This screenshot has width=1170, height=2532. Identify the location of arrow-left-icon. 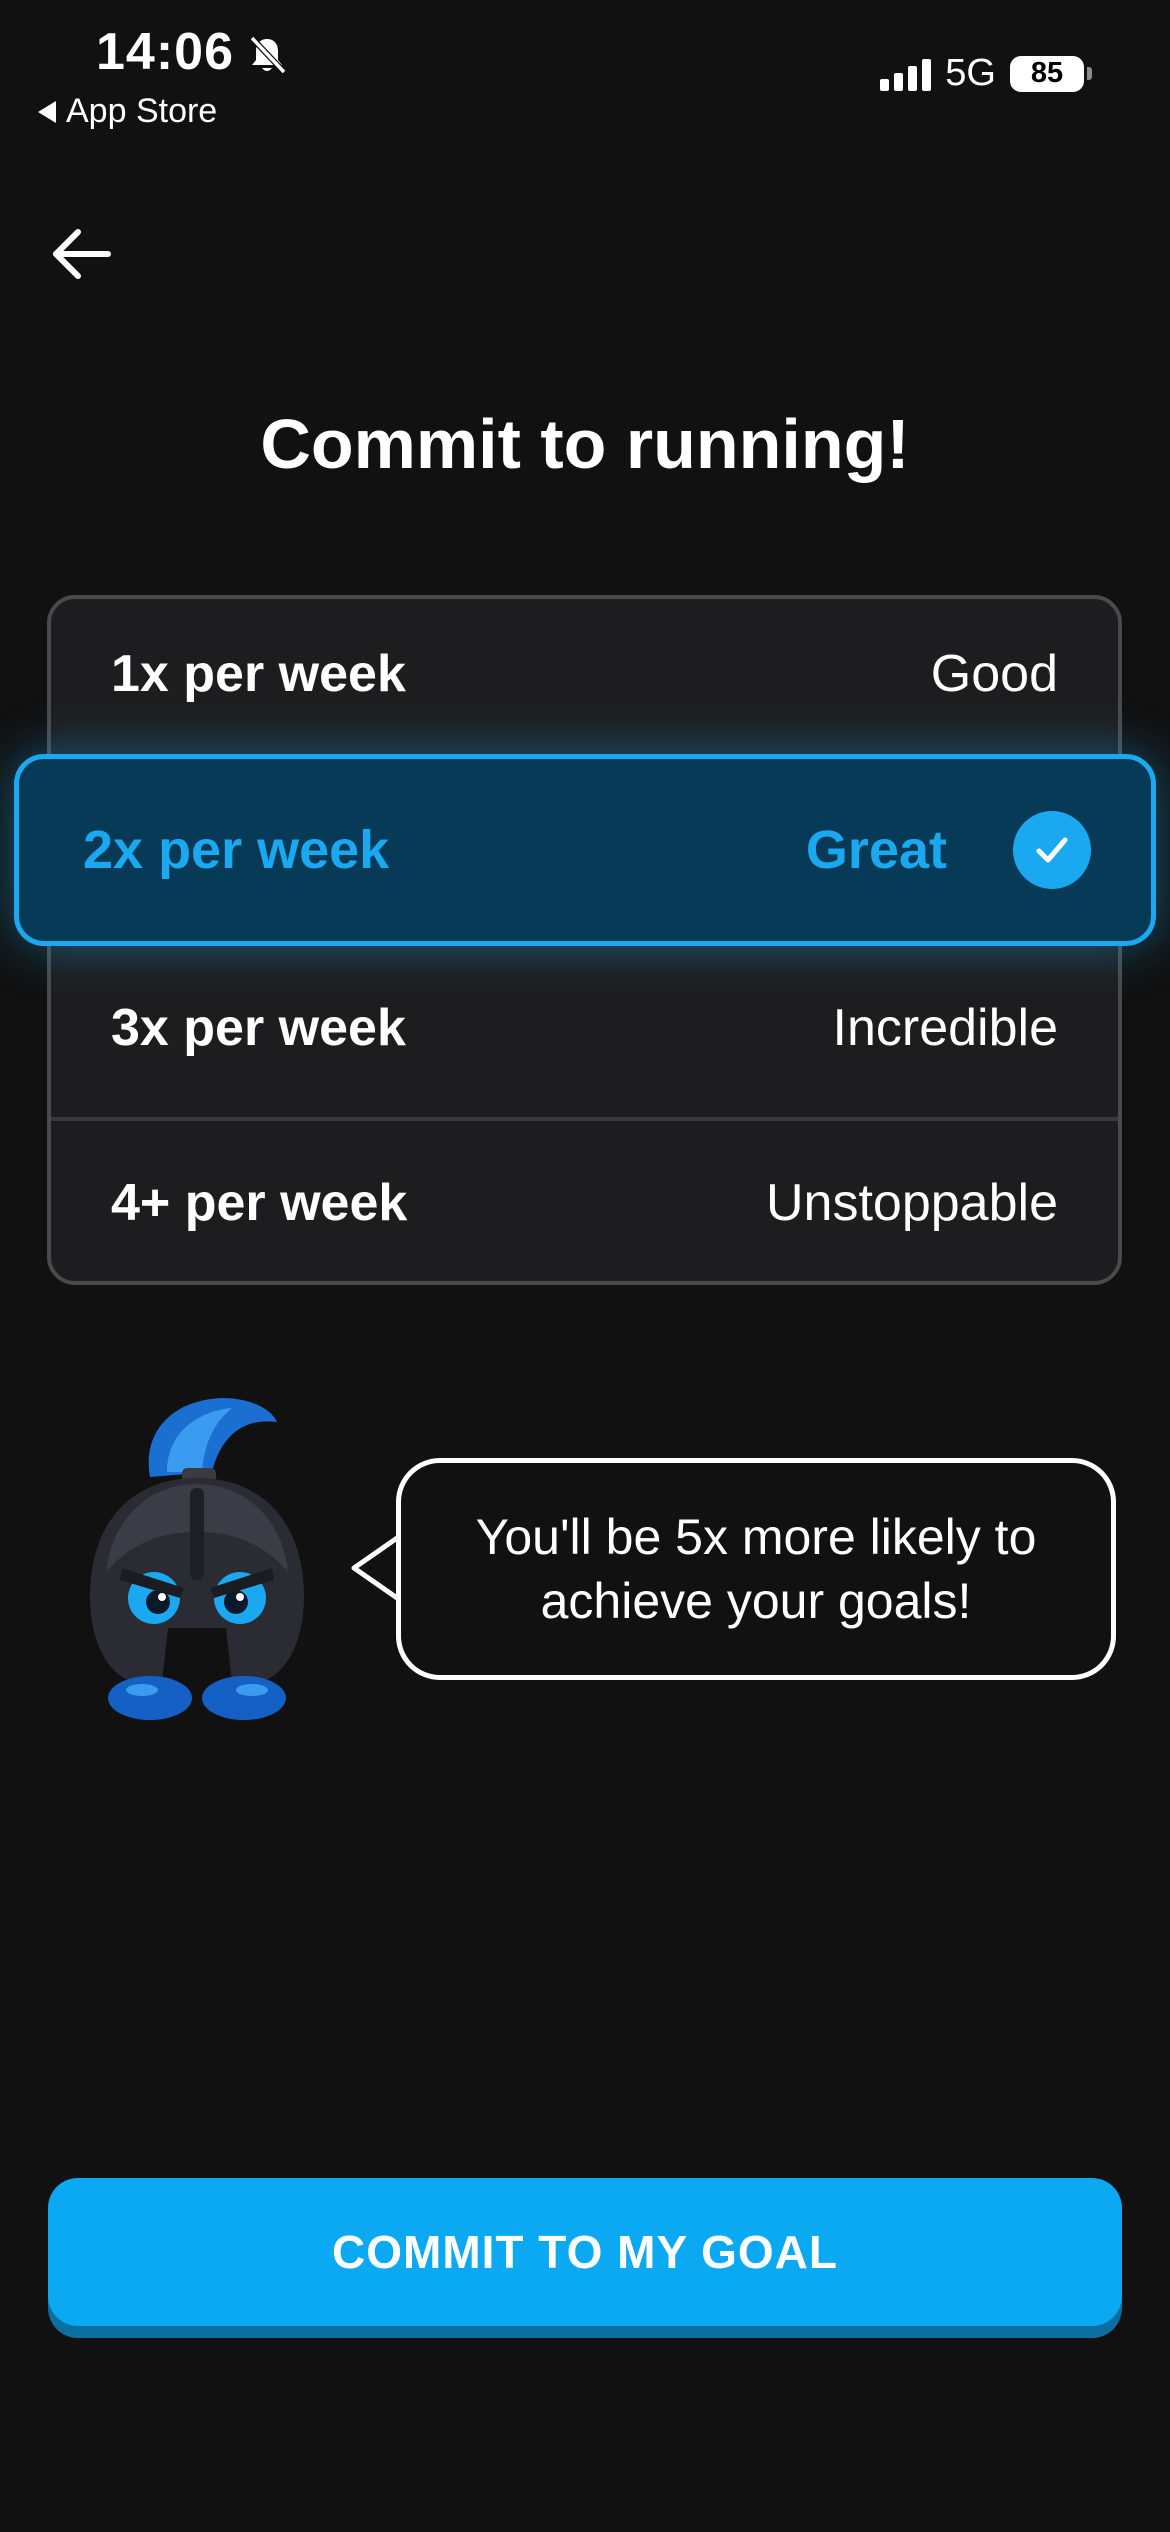
(82, 254).